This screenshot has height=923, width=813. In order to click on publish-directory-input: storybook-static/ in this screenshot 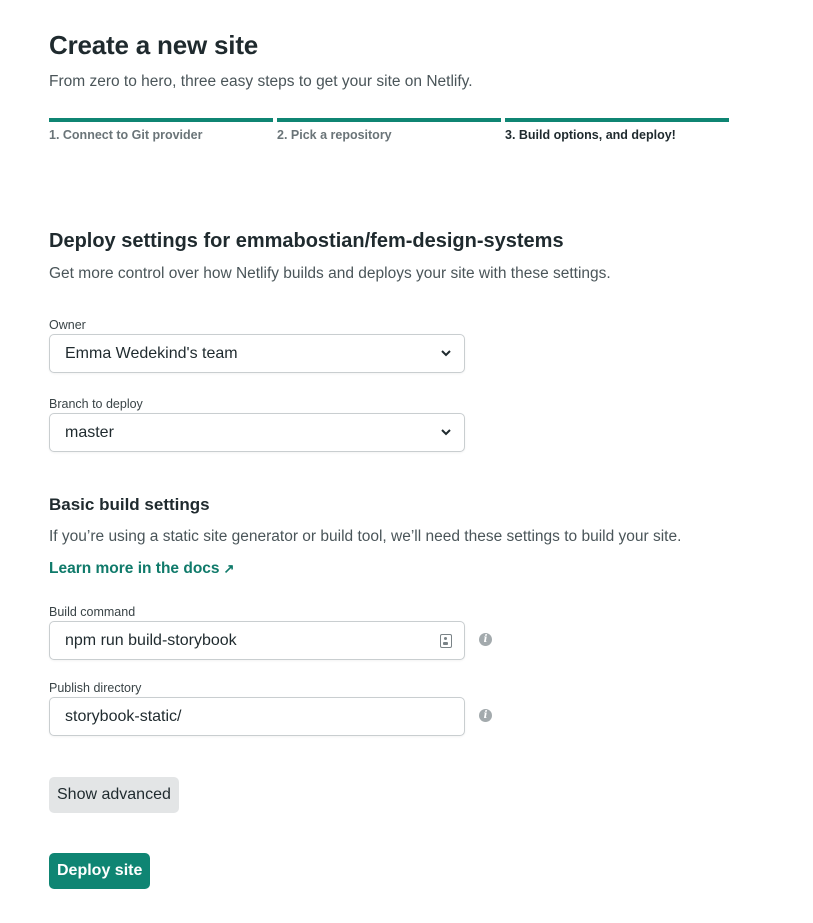, I will do `click(257, 716)`.